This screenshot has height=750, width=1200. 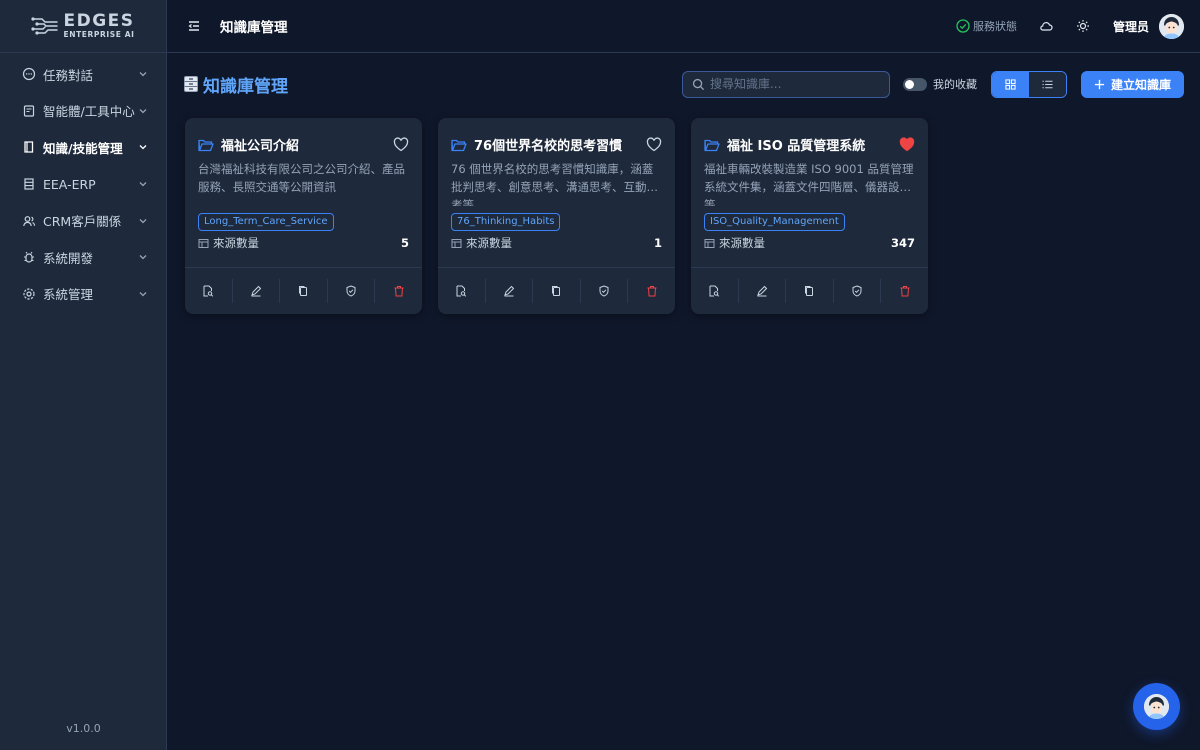 I want to click on sidebar-item-knowledge: 知識/技能管理, so click(x=83, y=147).